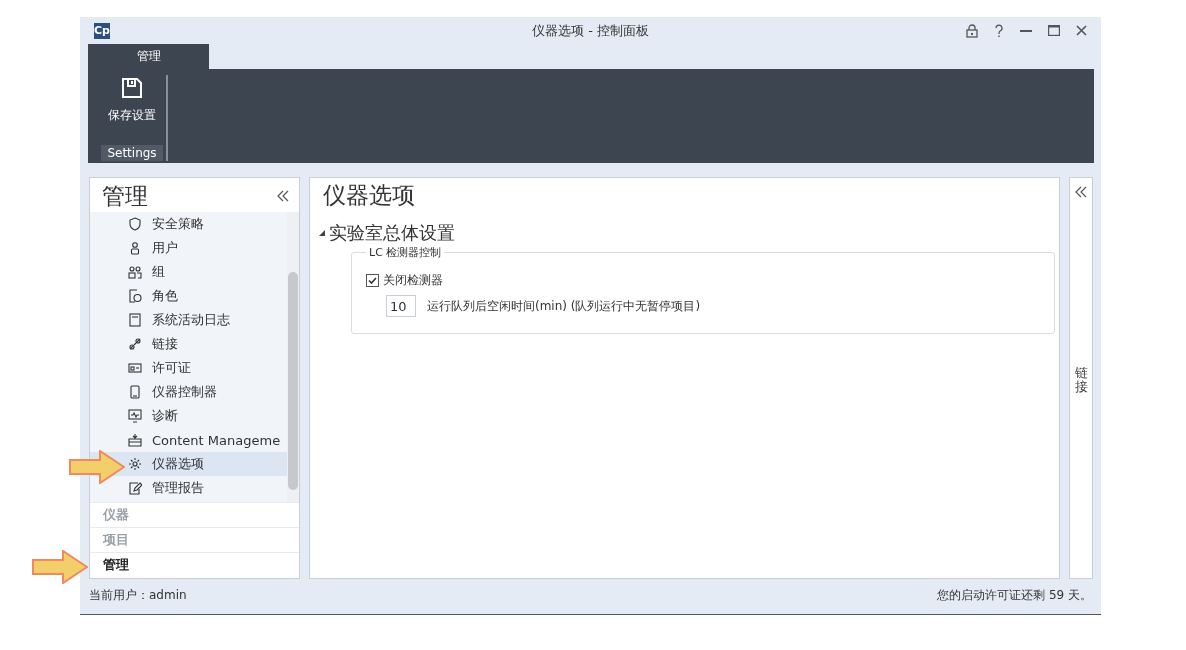  I want to click on checkbox, so click(372, 280).